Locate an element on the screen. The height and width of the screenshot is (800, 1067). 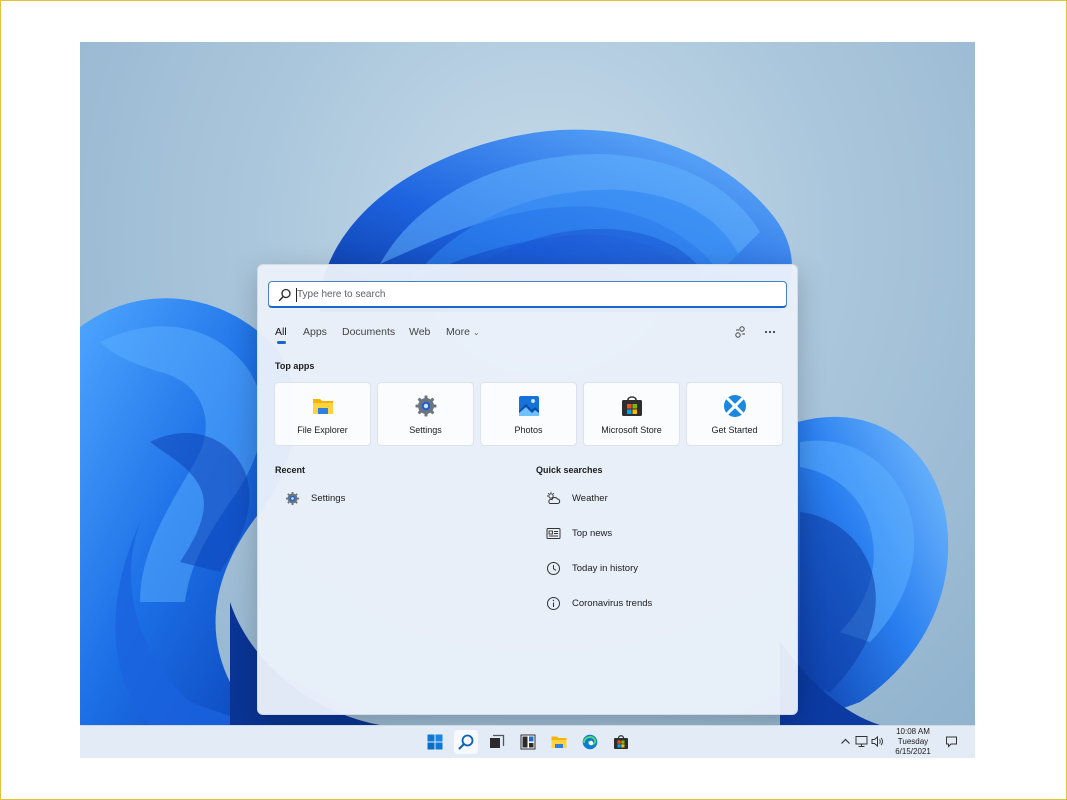
recent-title: Recent is located at coordinates (290, 470).